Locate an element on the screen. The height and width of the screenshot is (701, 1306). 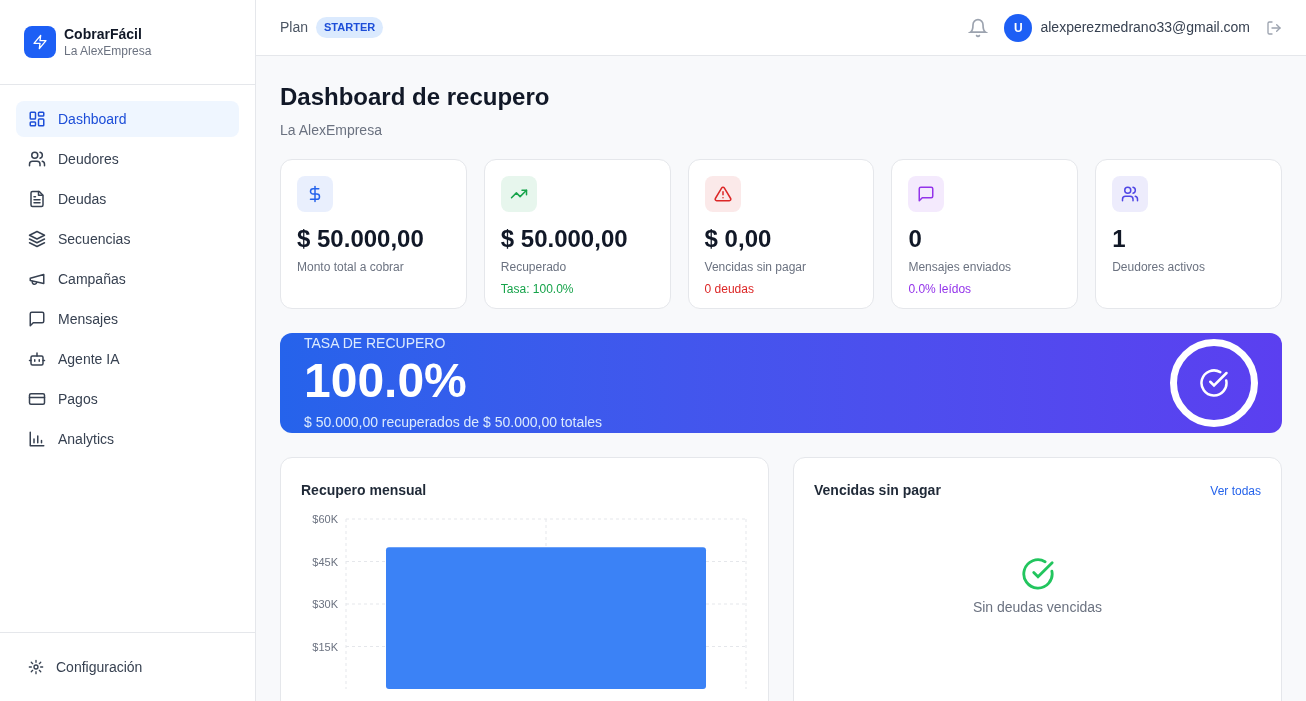
brand-name: CobrarFácil is located at coordinates (103, 34).